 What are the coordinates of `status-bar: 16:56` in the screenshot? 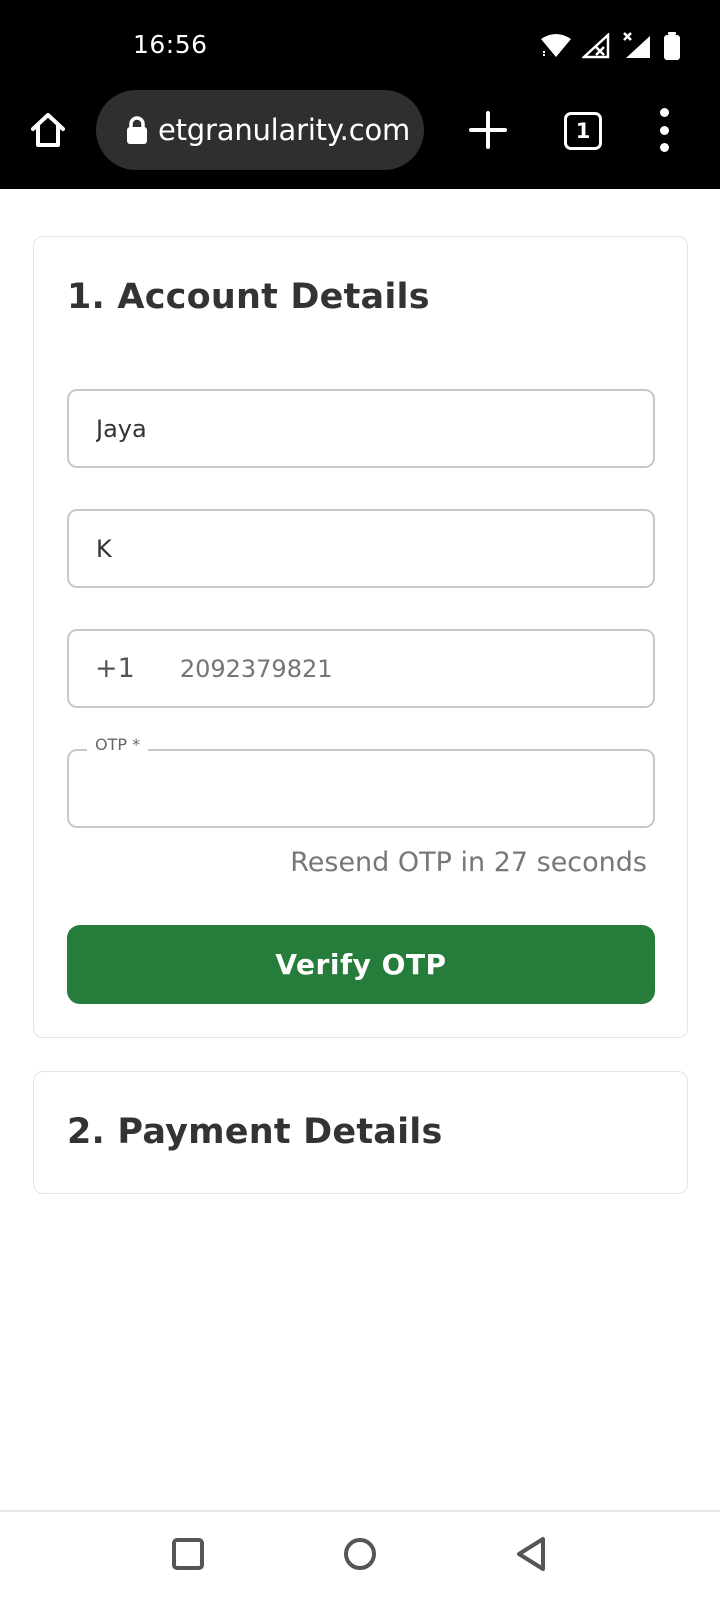 It's located at (360, 45).